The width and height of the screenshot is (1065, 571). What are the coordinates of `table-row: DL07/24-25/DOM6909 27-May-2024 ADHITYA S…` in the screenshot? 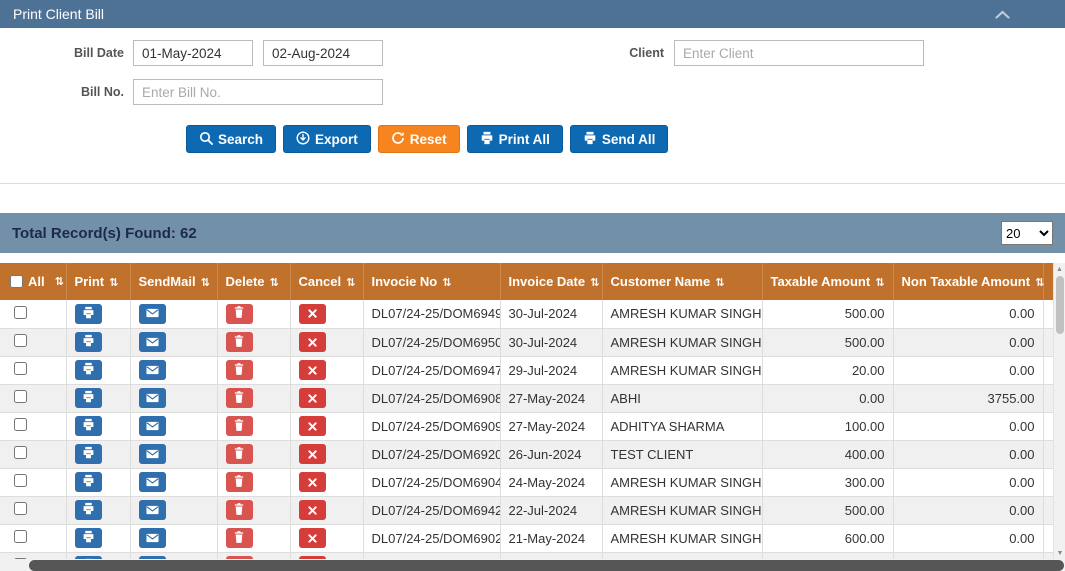 It's located at (532, 426).